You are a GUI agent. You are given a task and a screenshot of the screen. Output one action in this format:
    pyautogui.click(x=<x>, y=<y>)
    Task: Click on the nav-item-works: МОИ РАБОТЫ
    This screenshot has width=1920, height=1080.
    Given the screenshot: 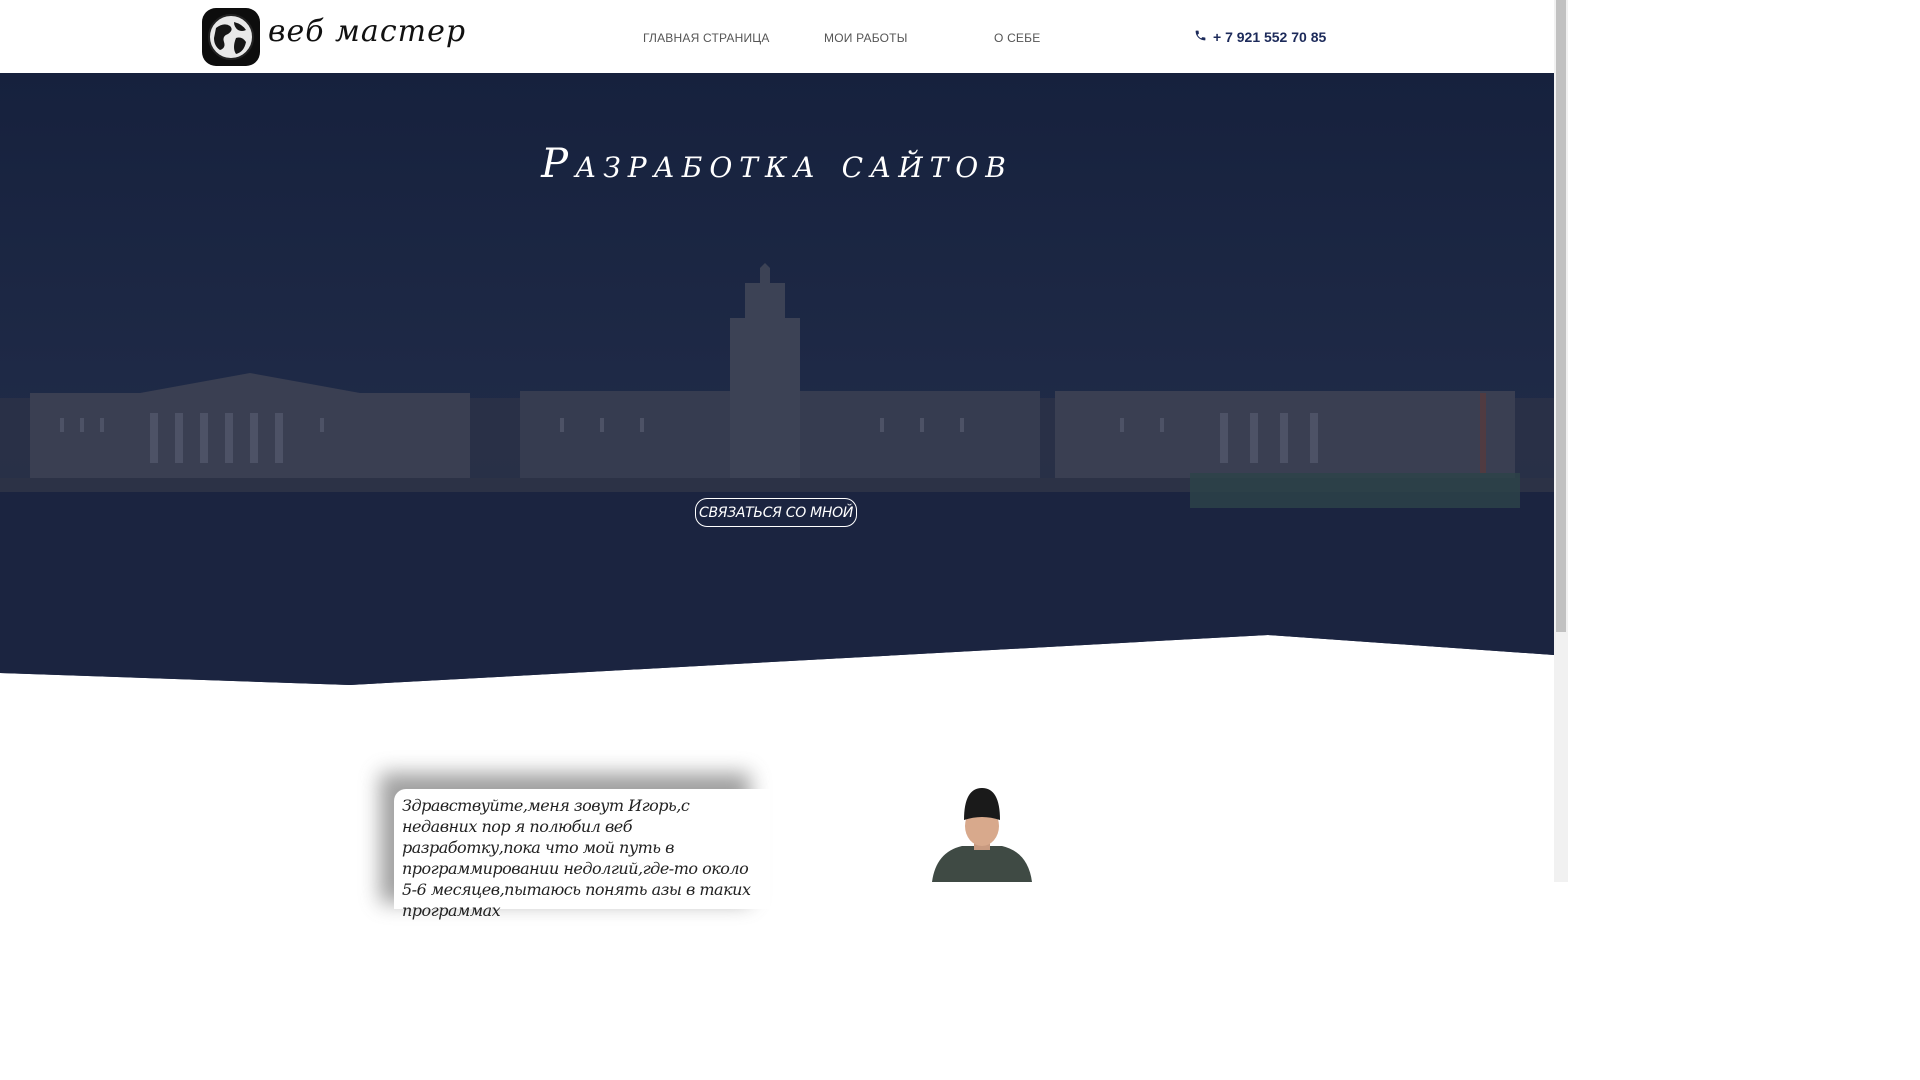 What is the action you would take?
    pyautogui.click(x=866, y=38)
    